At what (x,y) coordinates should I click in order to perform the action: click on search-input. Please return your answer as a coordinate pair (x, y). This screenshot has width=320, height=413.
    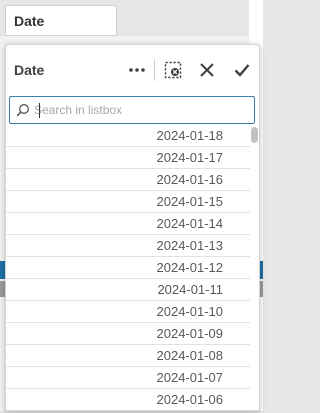
    Looking at the image, I should click on (139, 110).